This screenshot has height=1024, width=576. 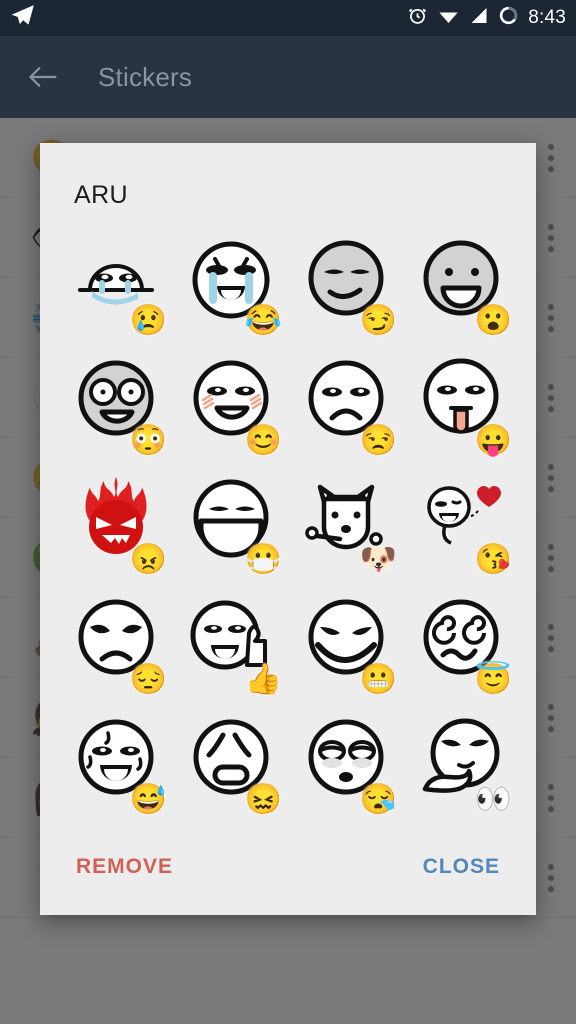 What do you see at coordinates (417, 18) in the screenshot?
I see `alarm-clock-icon` at bounding box center [417, 18].